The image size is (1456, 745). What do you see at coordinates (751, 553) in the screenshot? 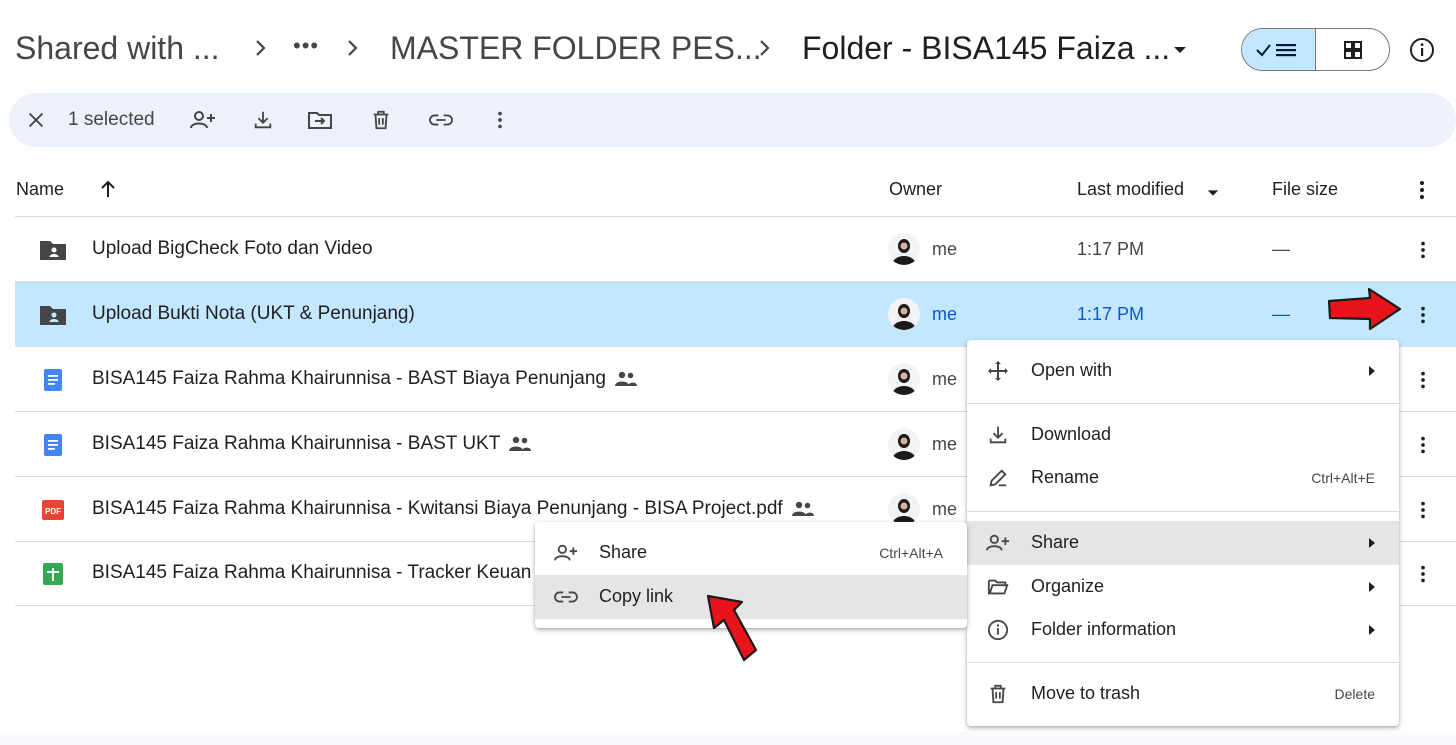
I see `submenu-item-share: Share Ctrl+Alt+A` at bounding box center [751, 553].